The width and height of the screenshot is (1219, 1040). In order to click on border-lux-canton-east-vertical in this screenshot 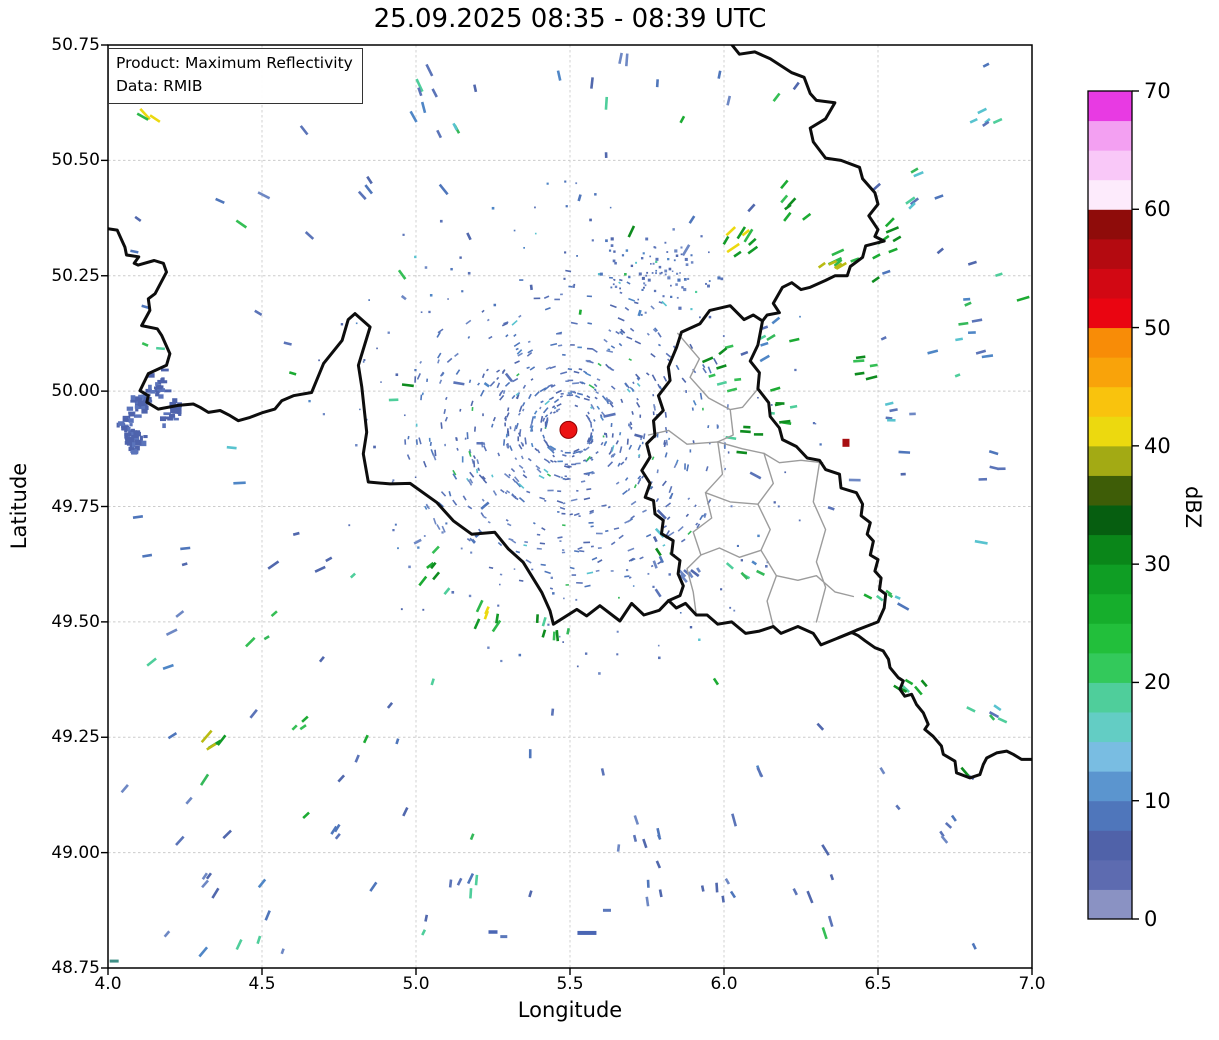, I will do `click(767, 540)`.